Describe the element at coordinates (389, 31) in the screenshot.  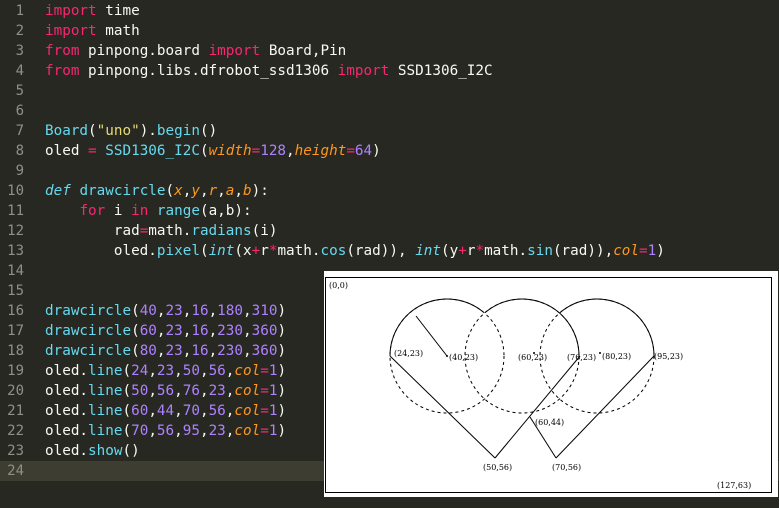
I see `code-line: 2 import math` at that location.